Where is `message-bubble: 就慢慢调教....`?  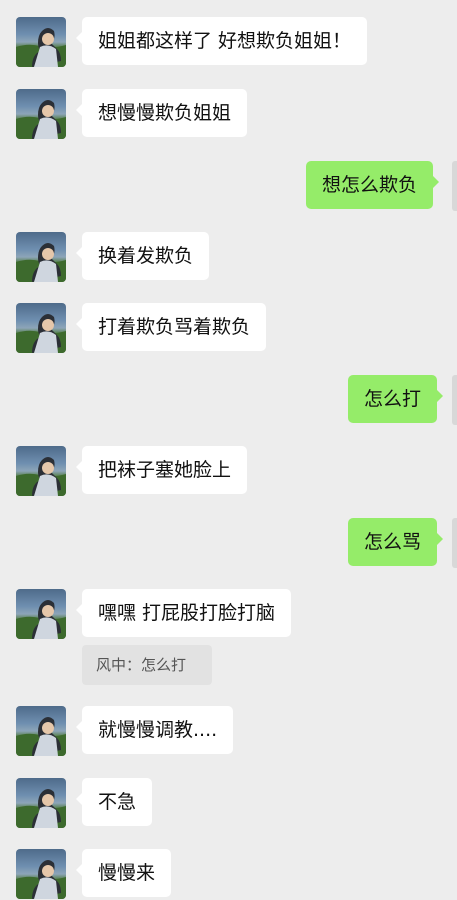
message-bubble: 就慢慢调教.... is located at coordinates (154, 730).